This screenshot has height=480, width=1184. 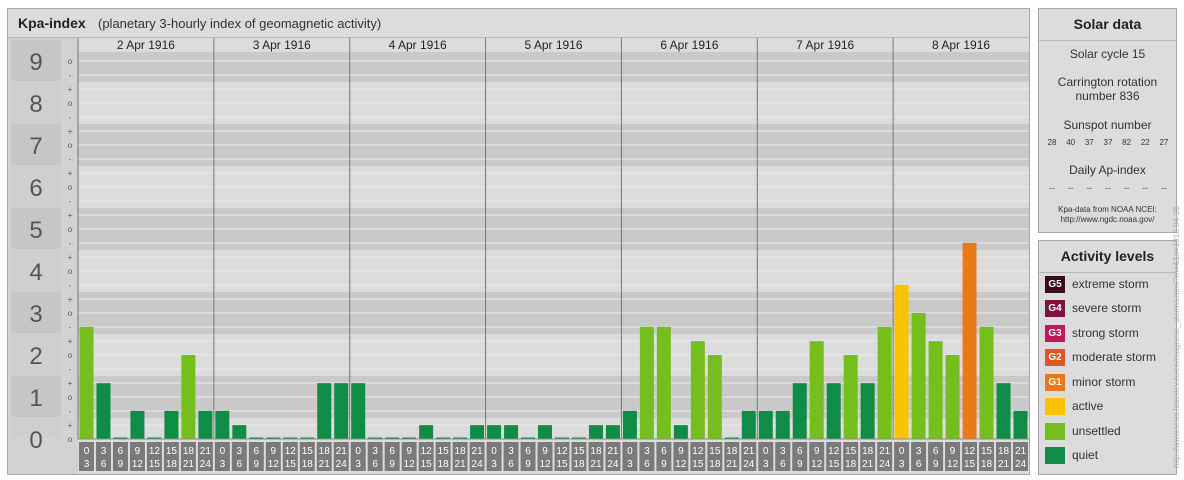 What do you see at coordinates (1071, 455) in the screenshot?
I see `legend-item-quiet: quiet` at bounding box center [1071, 455].